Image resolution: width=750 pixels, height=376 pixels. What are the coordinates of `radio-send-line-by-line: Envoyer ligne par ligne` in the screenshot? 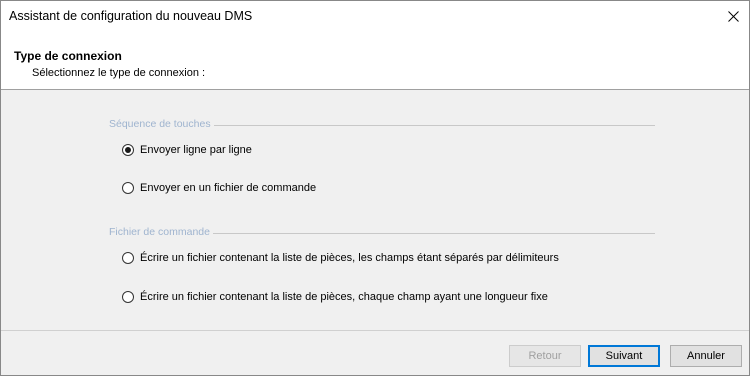 It's located at (187, 150).